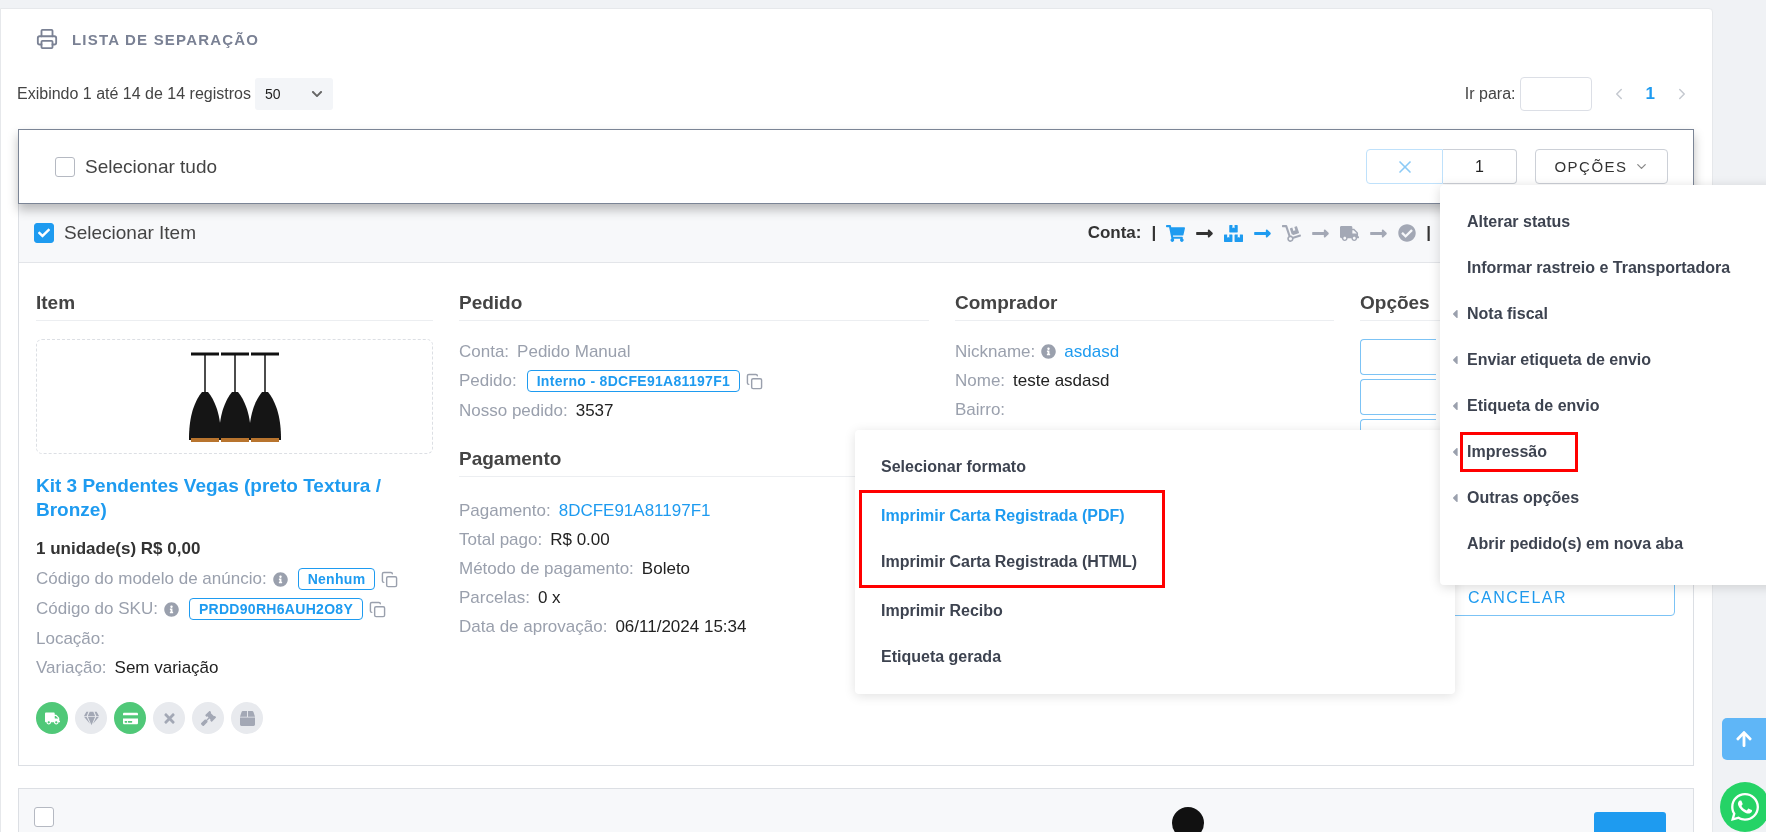 The width and height of the screenshot is (1766, 832). Describe the element at coordinates (1114, 233) in the screenshot. I see `account-label: Conta:` at that location.